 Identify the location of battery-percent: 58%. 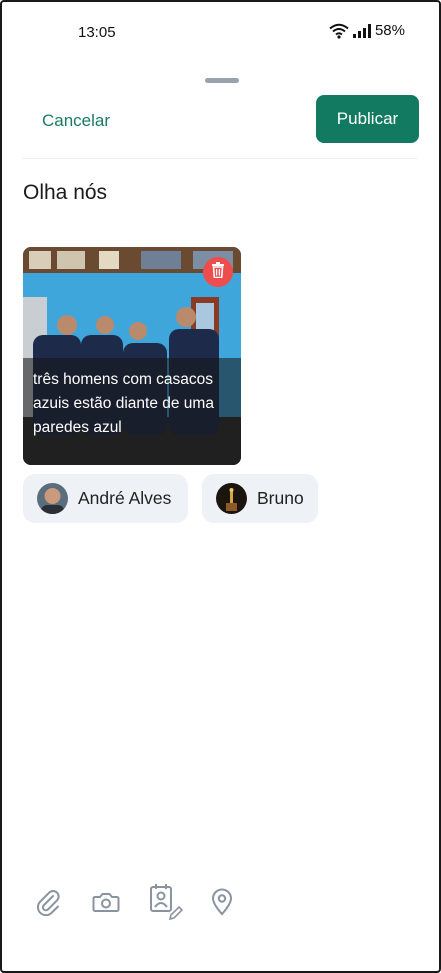
(389, 30).